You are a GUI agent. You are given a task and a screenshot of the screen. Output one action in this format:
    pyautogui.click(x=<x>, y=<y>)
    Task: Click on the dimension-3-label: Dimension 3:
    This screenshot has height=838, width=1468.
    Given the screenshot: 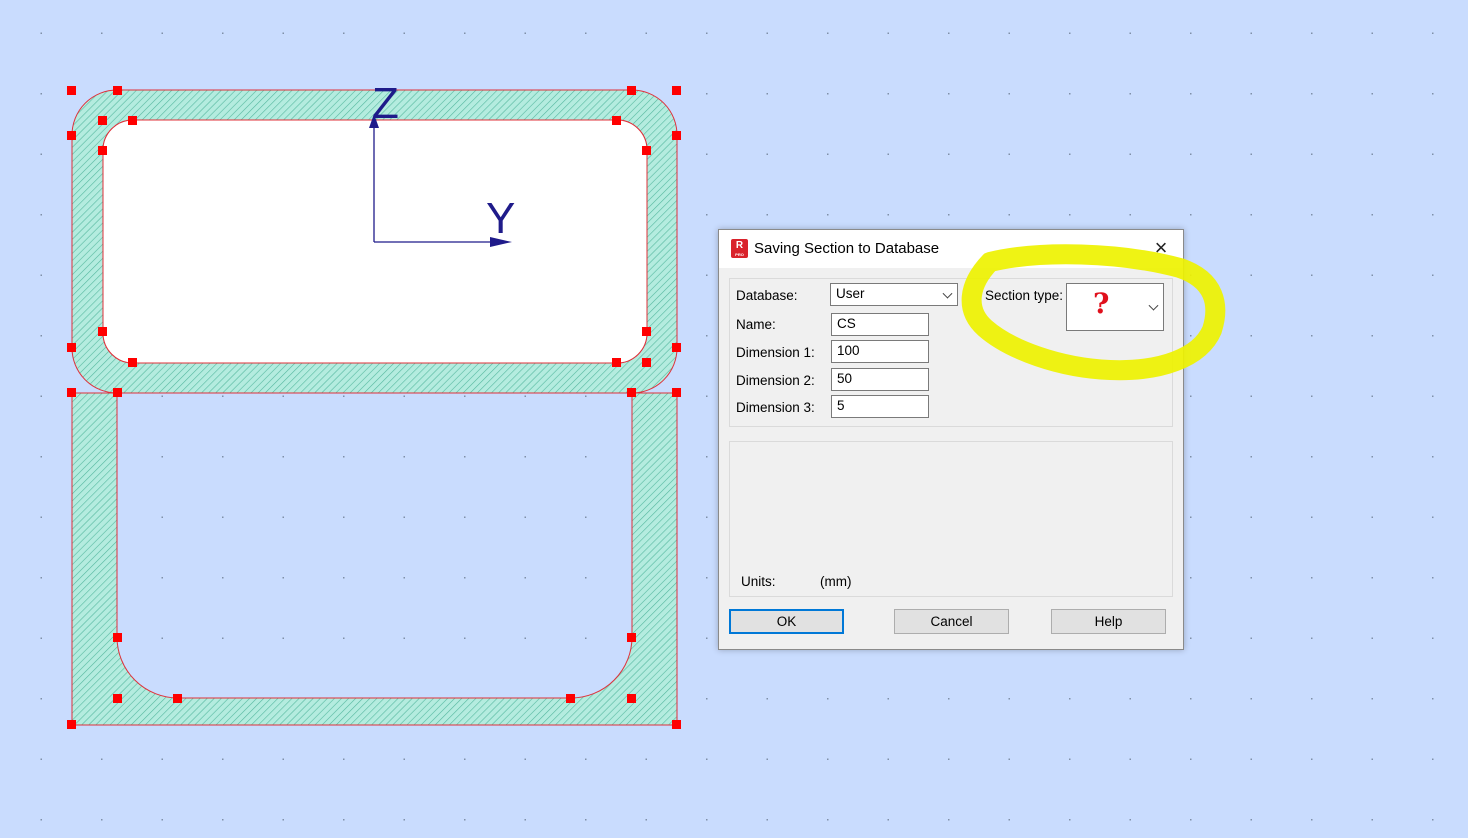 What is the action you would take?
    pyautogui.click(x=775, y=407)
    